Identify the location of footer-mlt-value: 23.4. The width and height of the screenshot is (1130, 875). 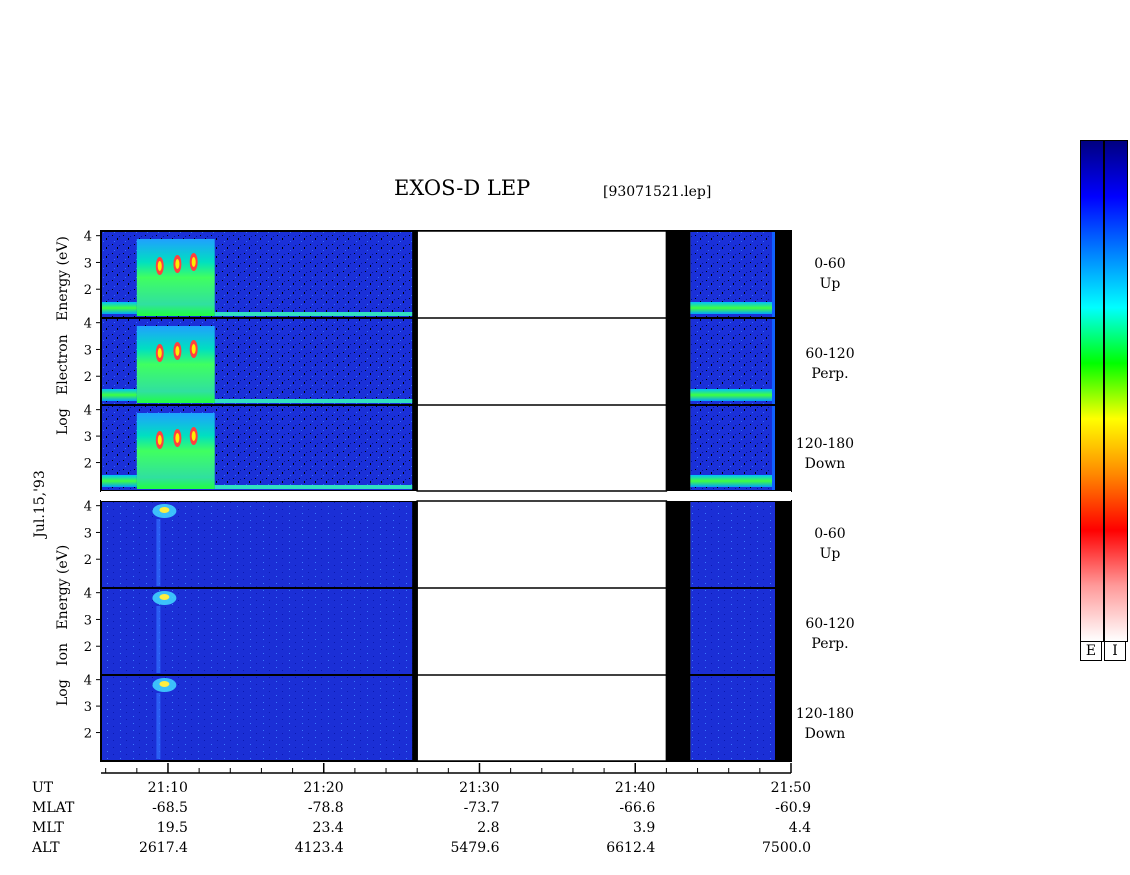
(328, 828).